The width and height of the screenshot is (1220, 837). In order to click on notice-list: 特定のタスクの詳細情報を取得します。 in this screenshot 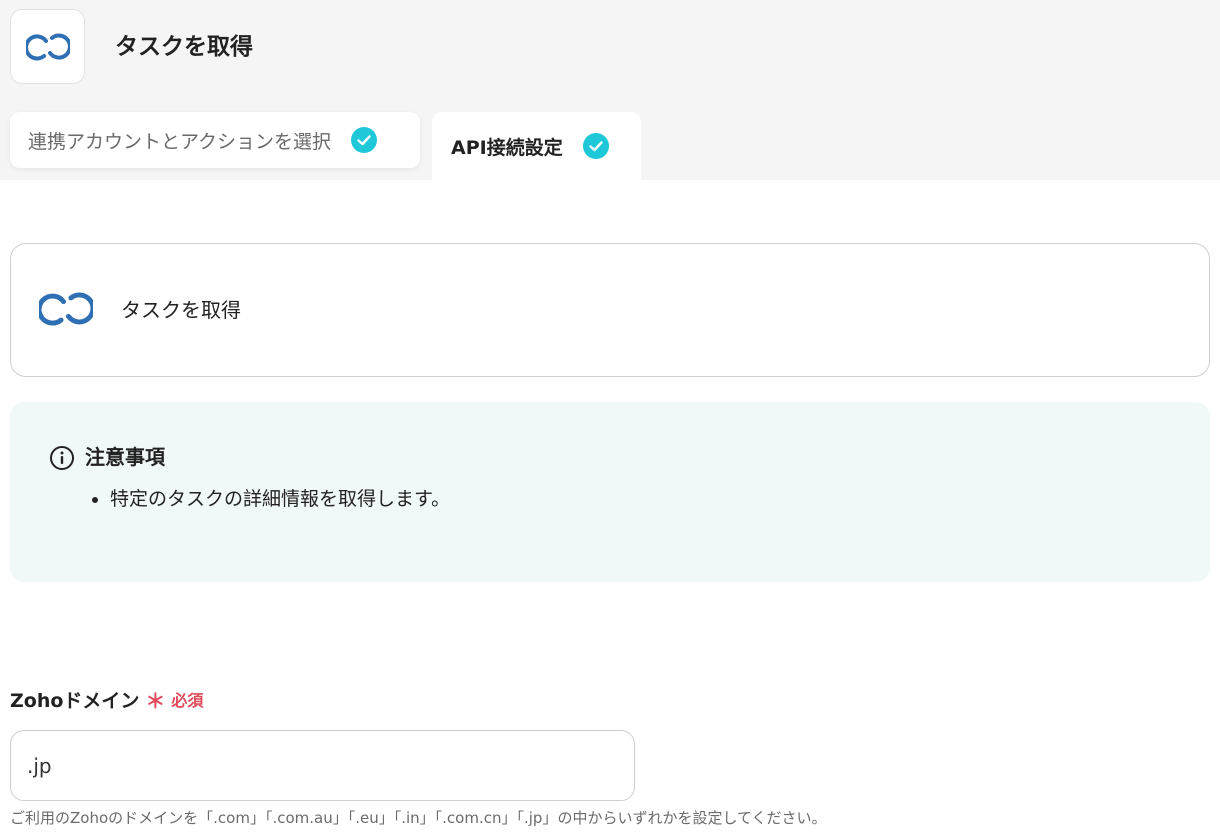, I will do `click(265, 499)`.